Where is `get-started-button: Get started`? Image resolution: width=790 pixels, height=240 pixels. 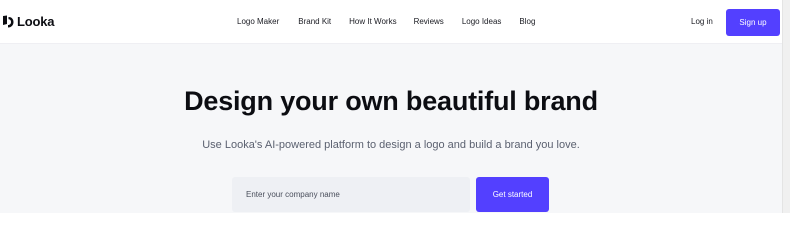 get-started-button: Get started is located at coordinates (512, 194).